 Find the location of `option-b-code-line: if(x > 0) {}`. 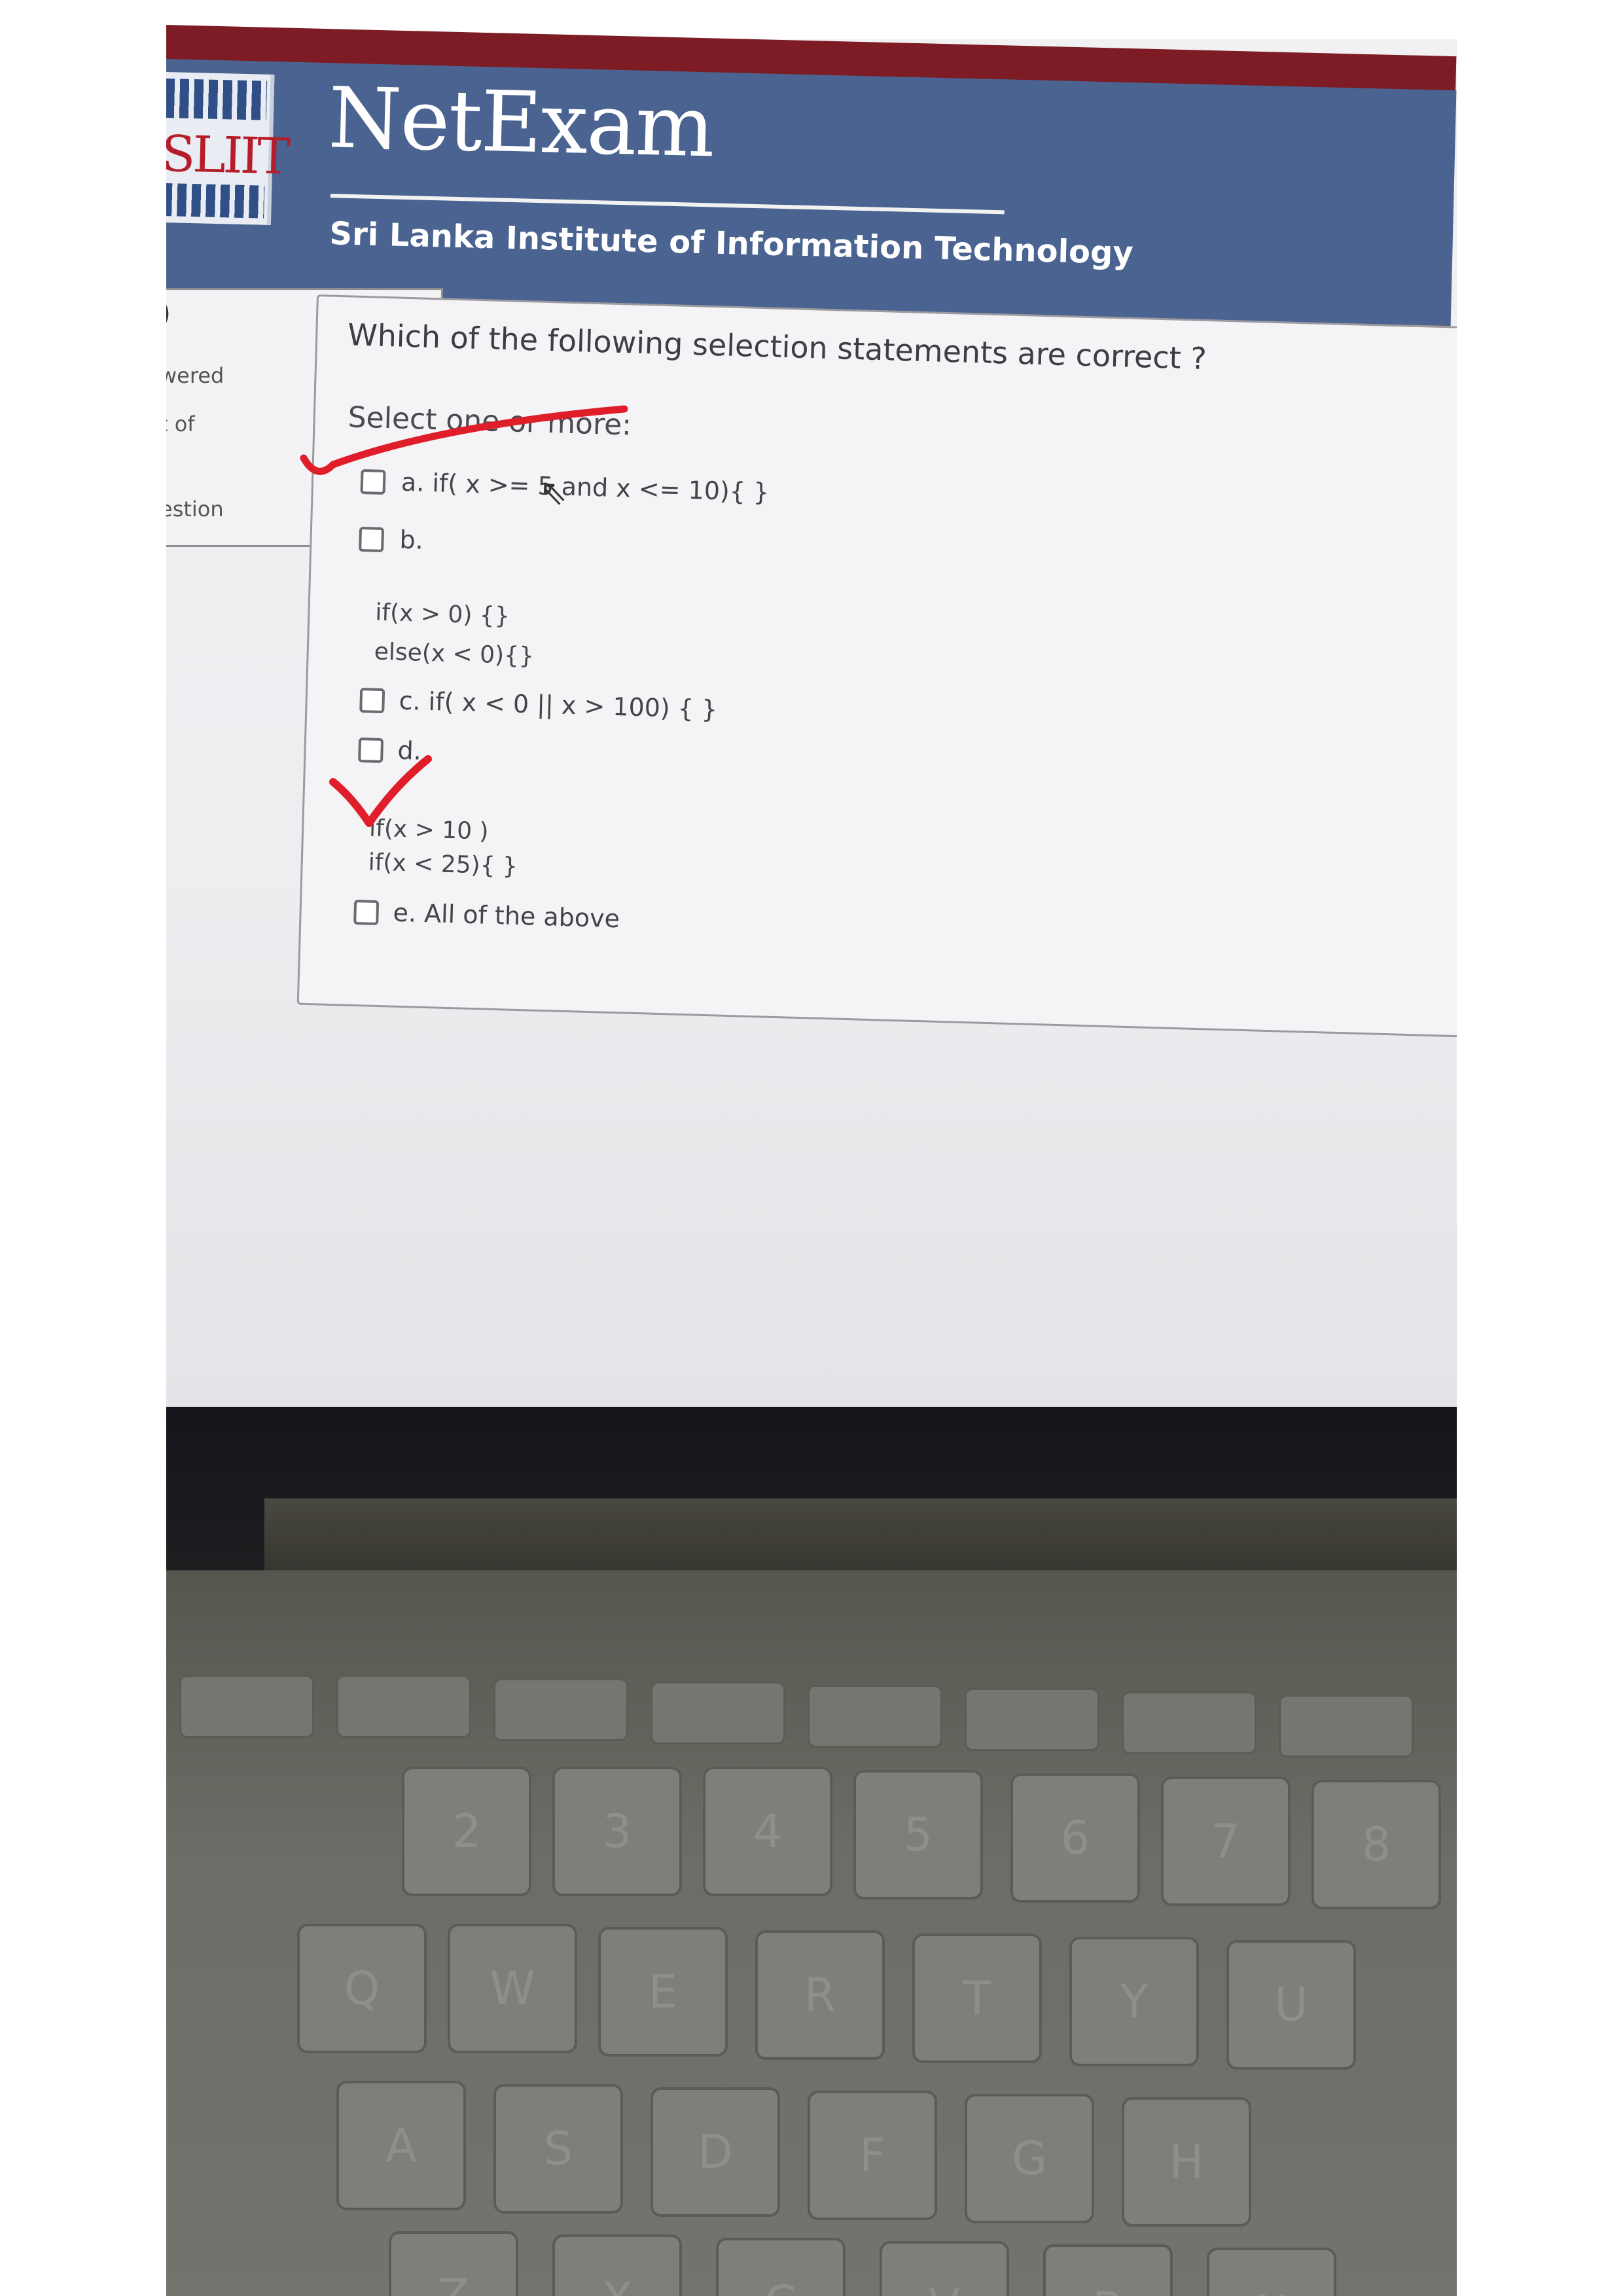

option-b-code-line: if(x > 0) {} is located at coordinates (442, 614).